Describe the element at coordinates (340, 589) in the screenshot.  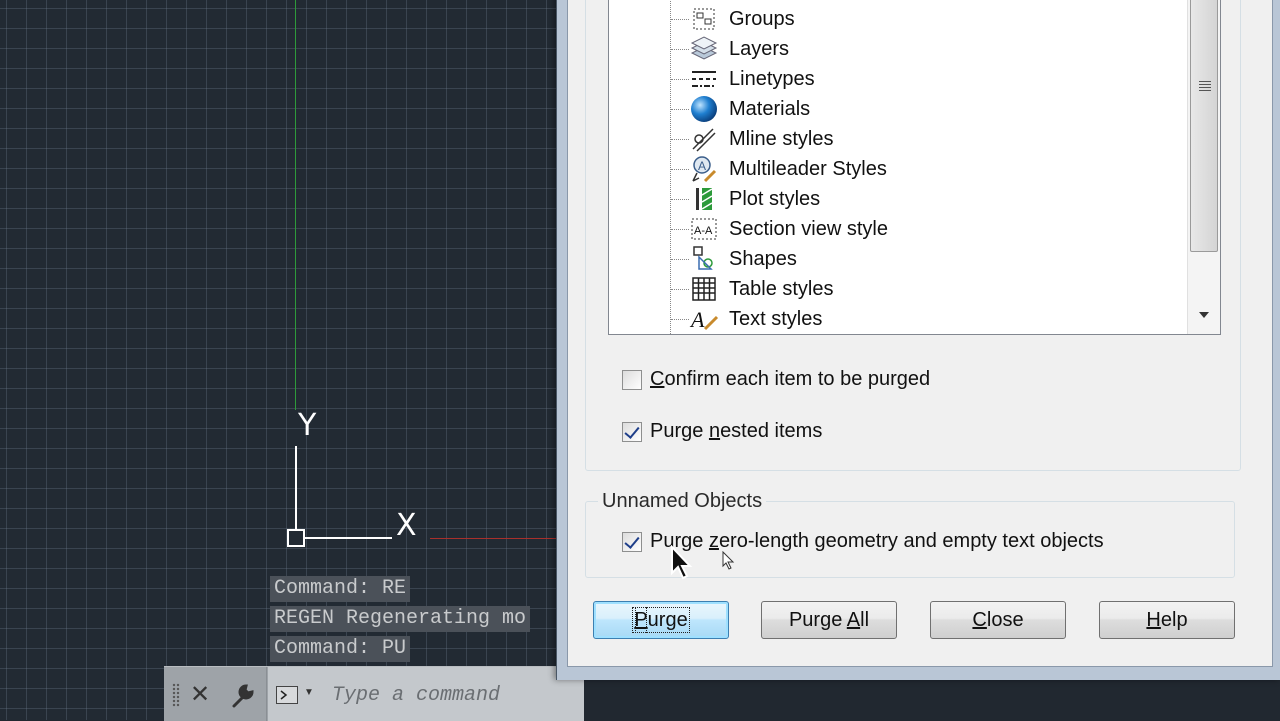
I see `history-line: Command: RE` at that location.